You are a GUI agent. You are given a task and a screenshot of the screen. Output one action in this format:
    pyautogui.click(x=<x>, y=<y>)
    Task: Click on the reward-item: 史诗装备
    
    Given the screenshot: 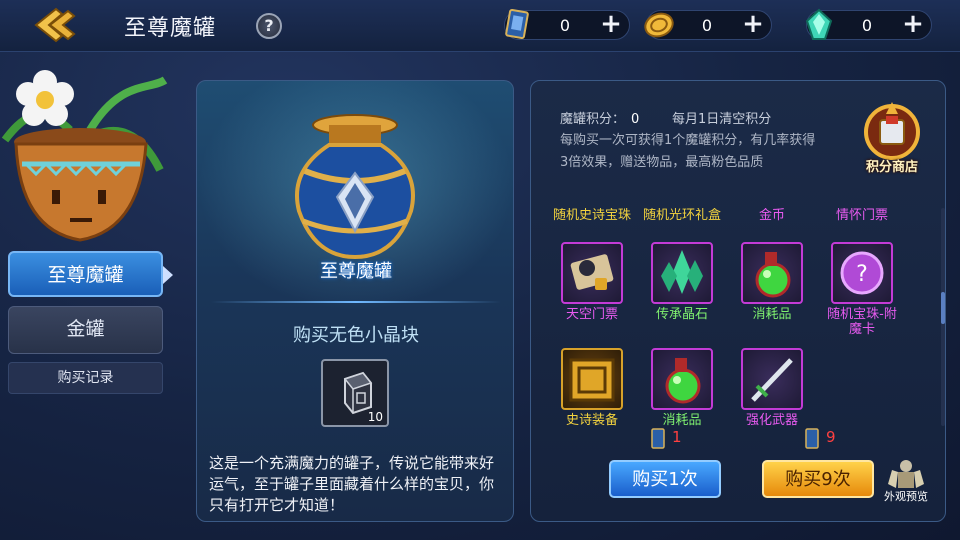 What is the action you would take?
    pyautogui.click(x=592, y=387)
    